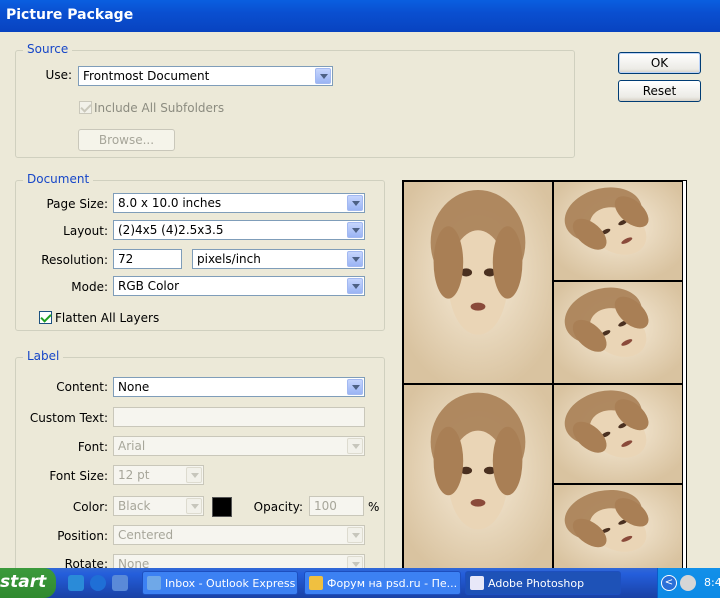 This screenshot has height=598, width=720. What do you see at coordinates (90, 507) in the screenshot?
I see `color-label: Color:` at bounding box center [90, 507].